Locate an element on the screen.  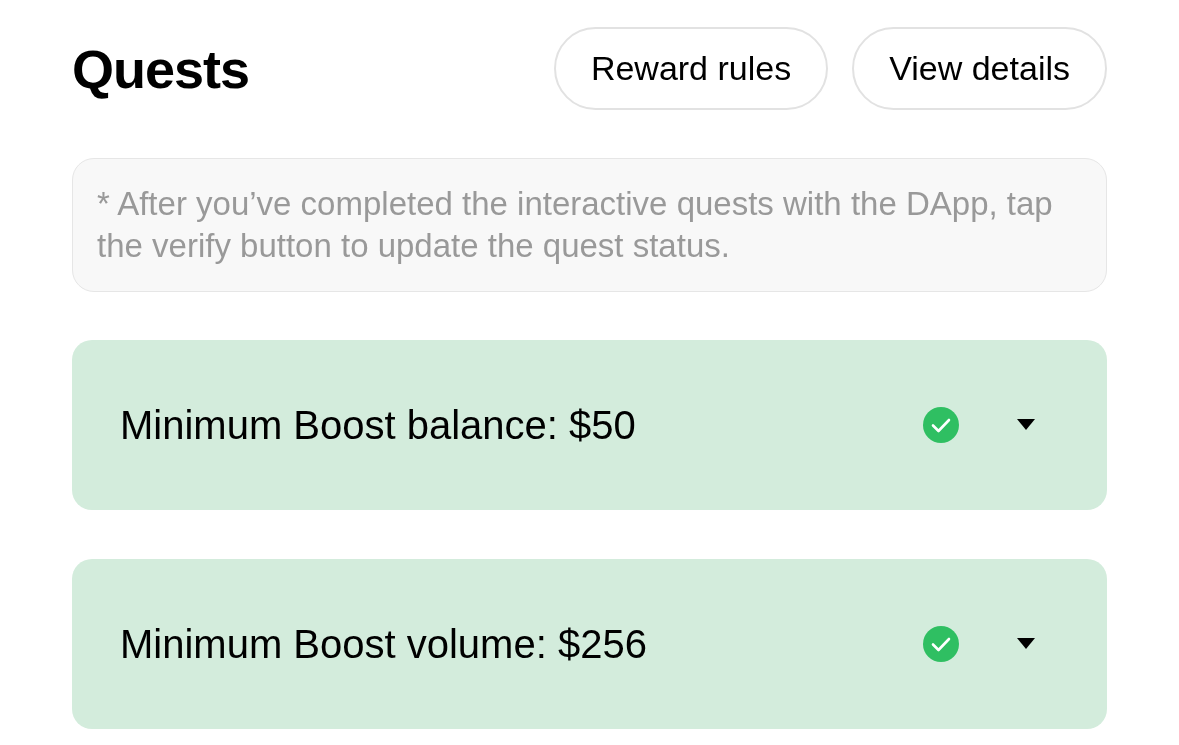
page-title: Quests is located at coordinates (161, 68).